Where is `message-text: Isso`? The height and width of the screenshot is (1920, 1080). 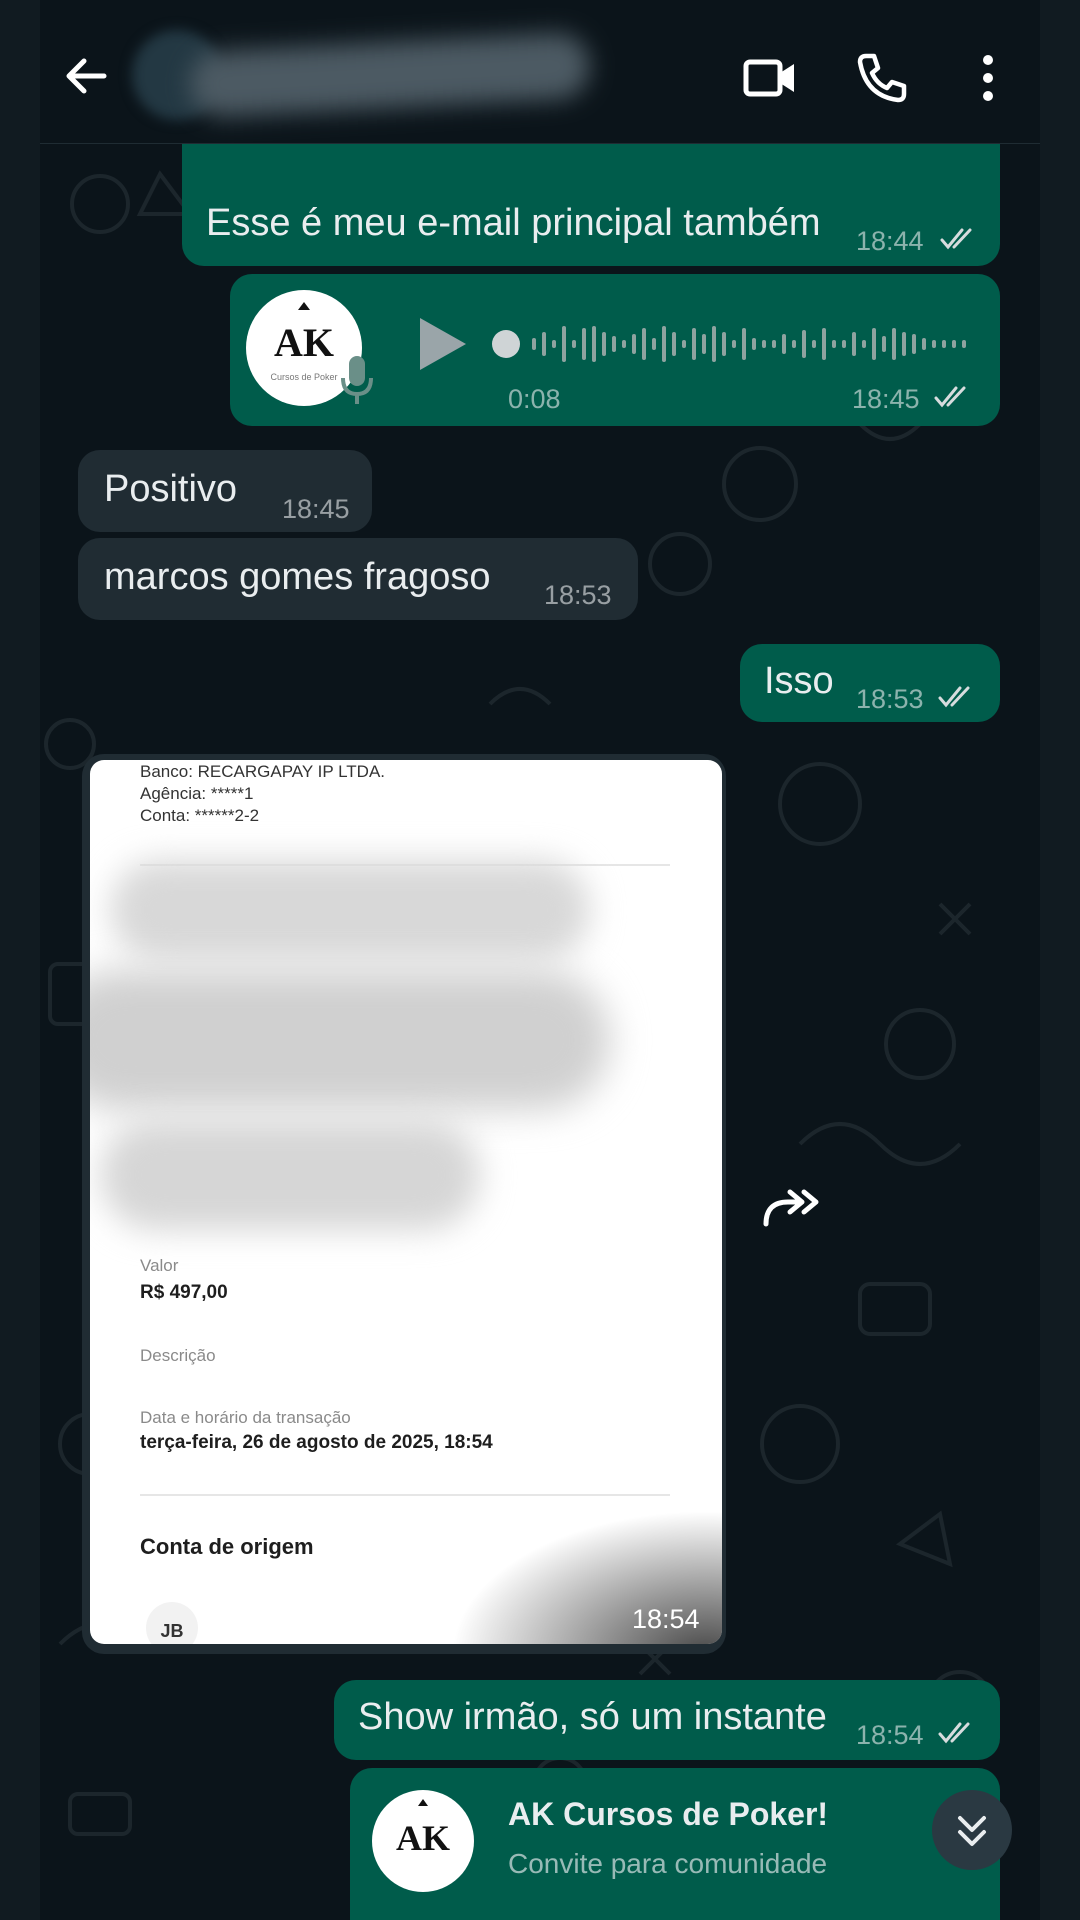
message-text: Isso is located at coordinates (799, 681).